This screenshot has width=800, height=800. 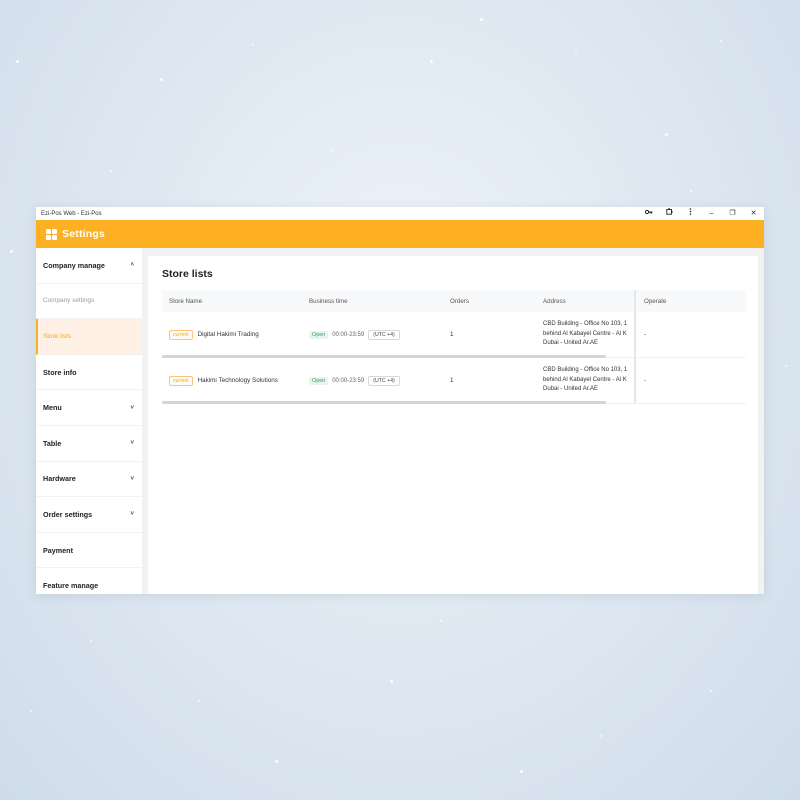 What do you see at coordinates (52, 408) in the screenshot?
I see `sidebar-item-label: Menu` at bounding box center [52, 408].